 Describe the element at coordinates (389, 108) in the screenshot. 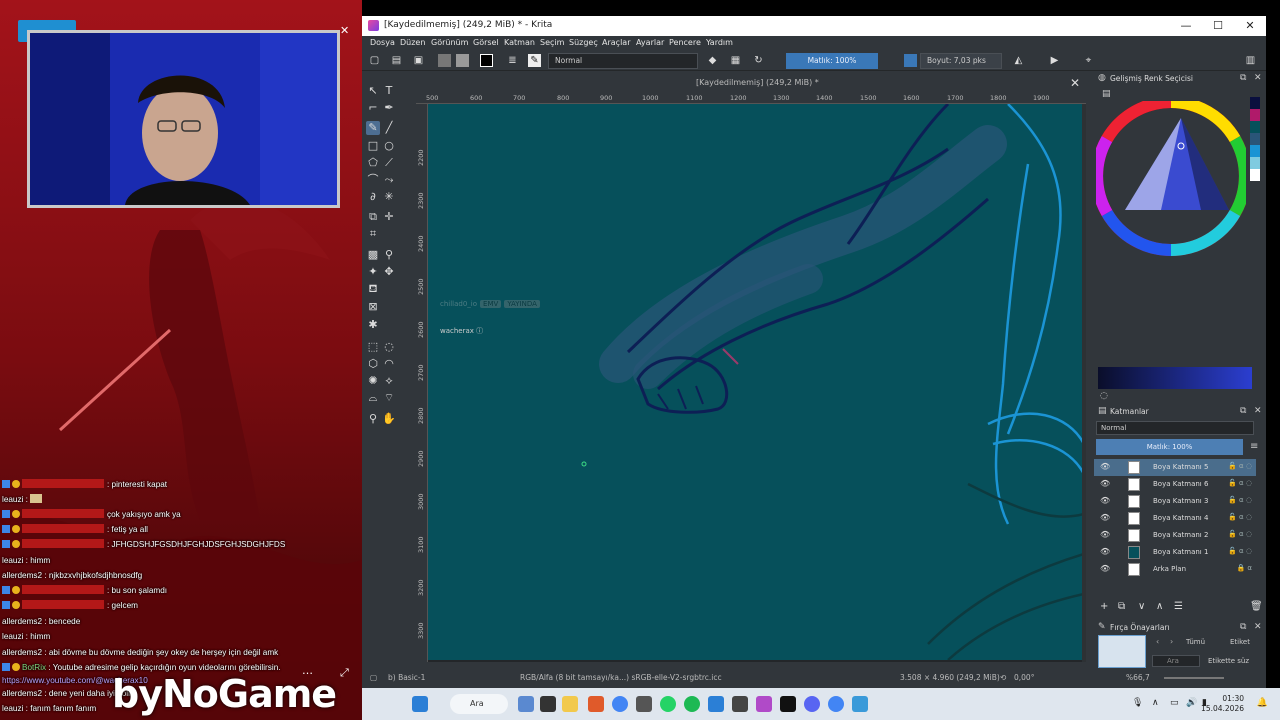

I see `calligraphy-icon: ✒` at that location.